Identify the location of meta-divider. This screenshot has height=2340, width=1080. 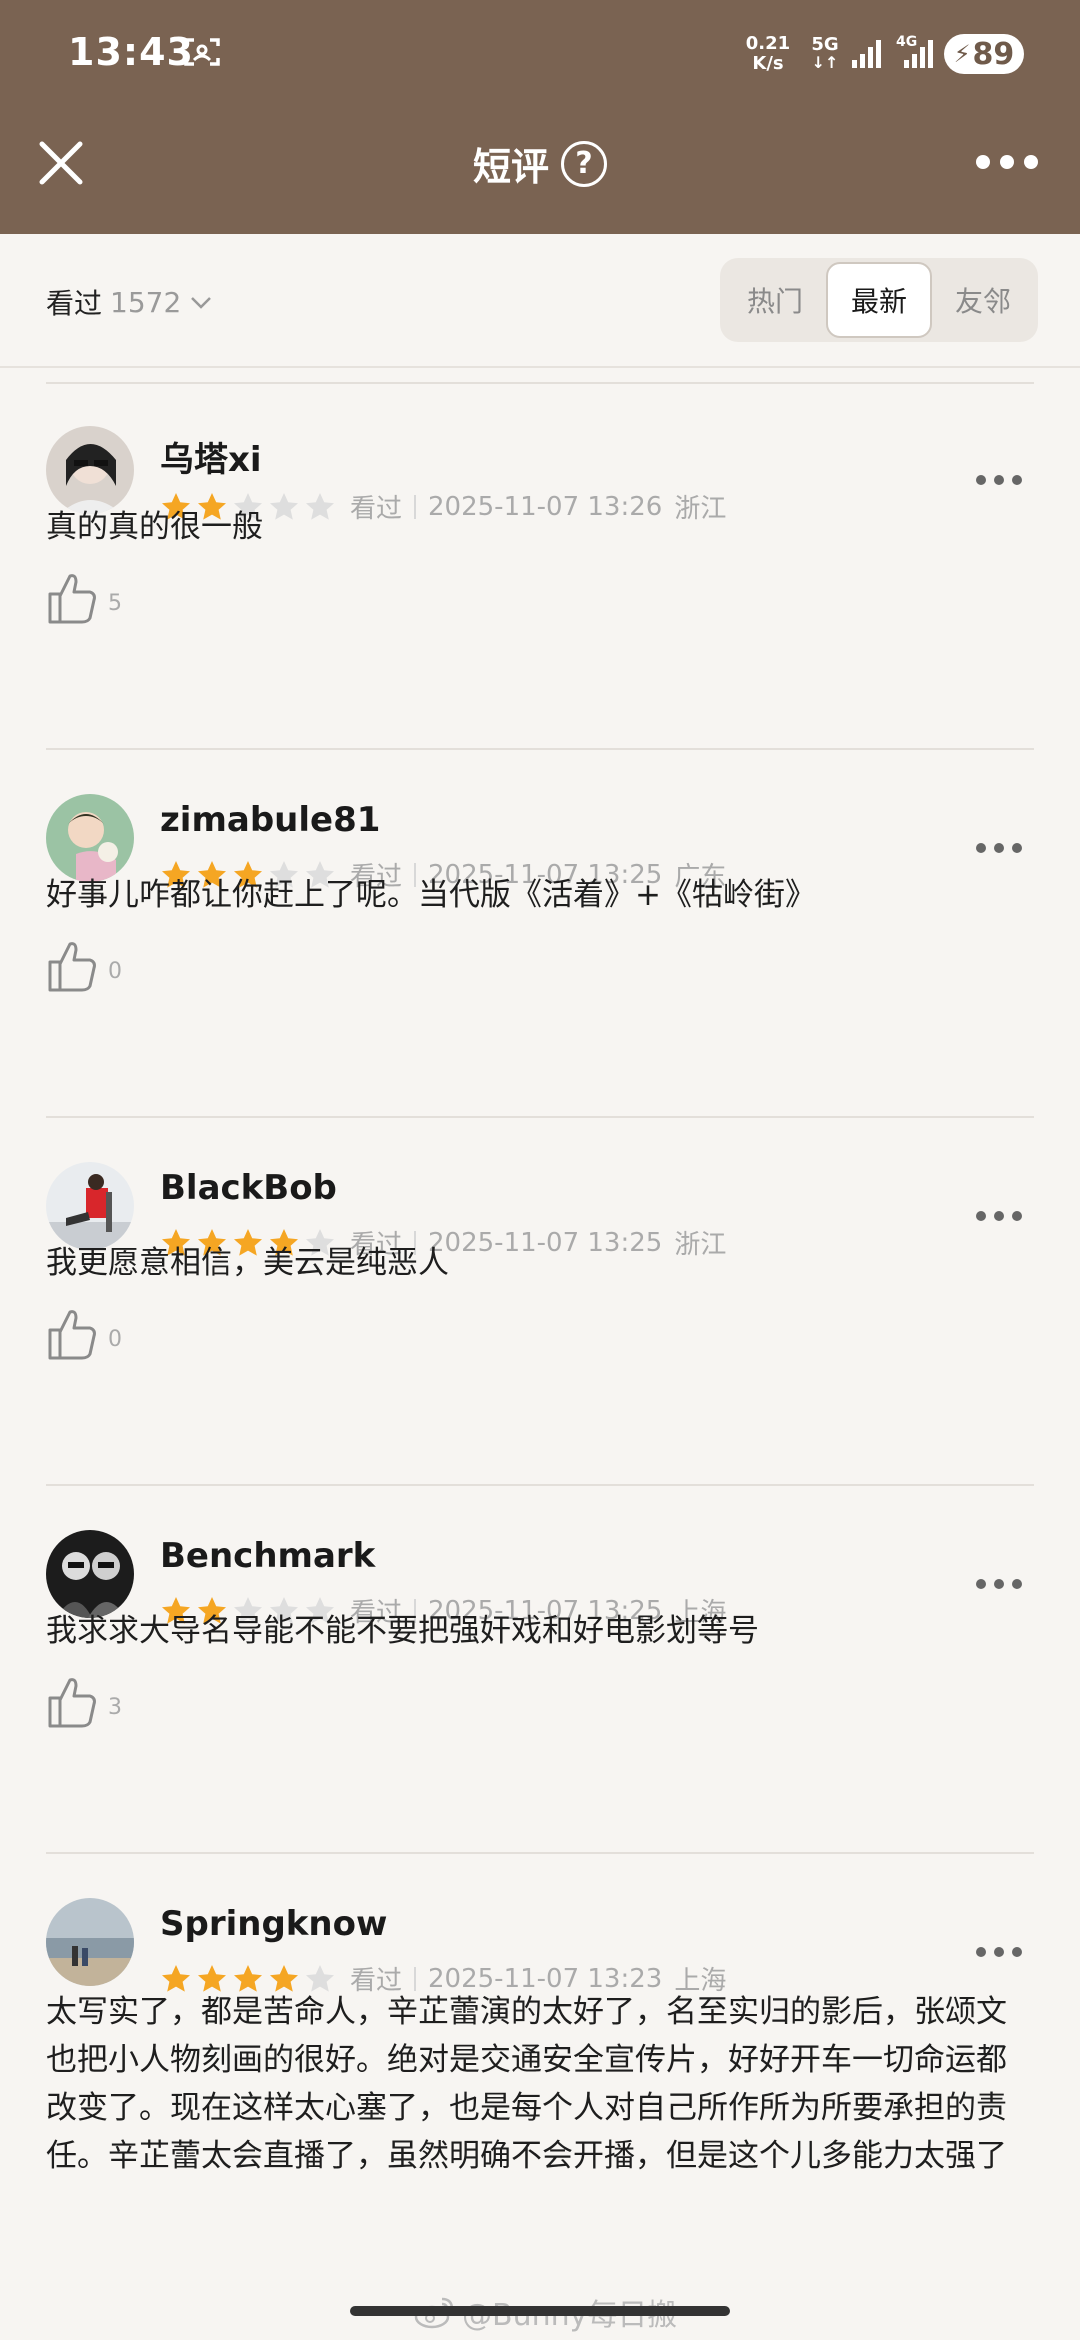
(415, 1978).